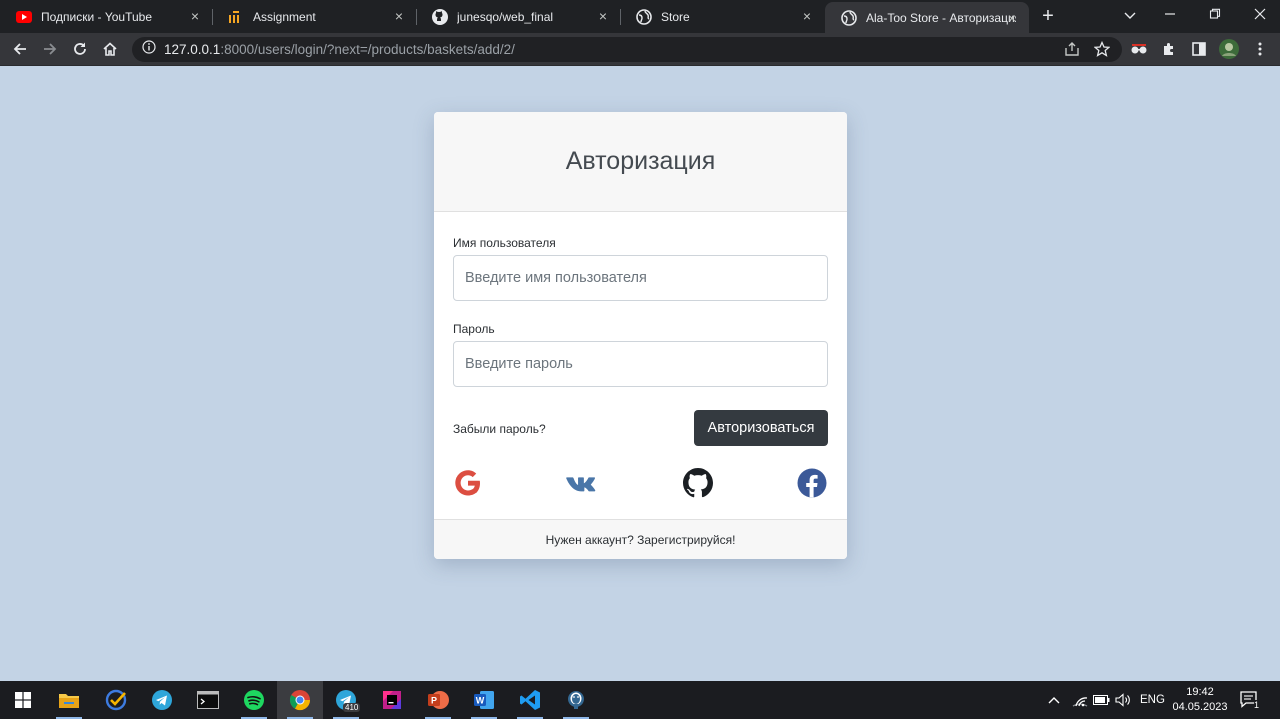  What do you see at coordinates (1250, 700) in the screenshot?
I see `notifications-icon: 1` at bounding box center [1250, 700].